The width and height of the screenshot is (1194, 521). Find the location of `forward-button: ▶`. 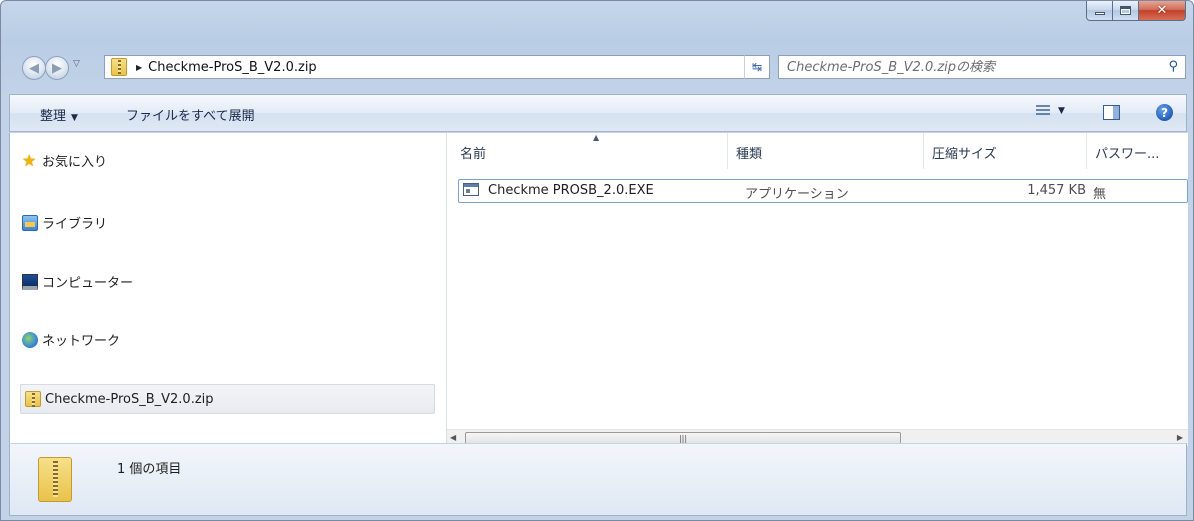

forward-button: ▶ is located at coordinates (57, 68).